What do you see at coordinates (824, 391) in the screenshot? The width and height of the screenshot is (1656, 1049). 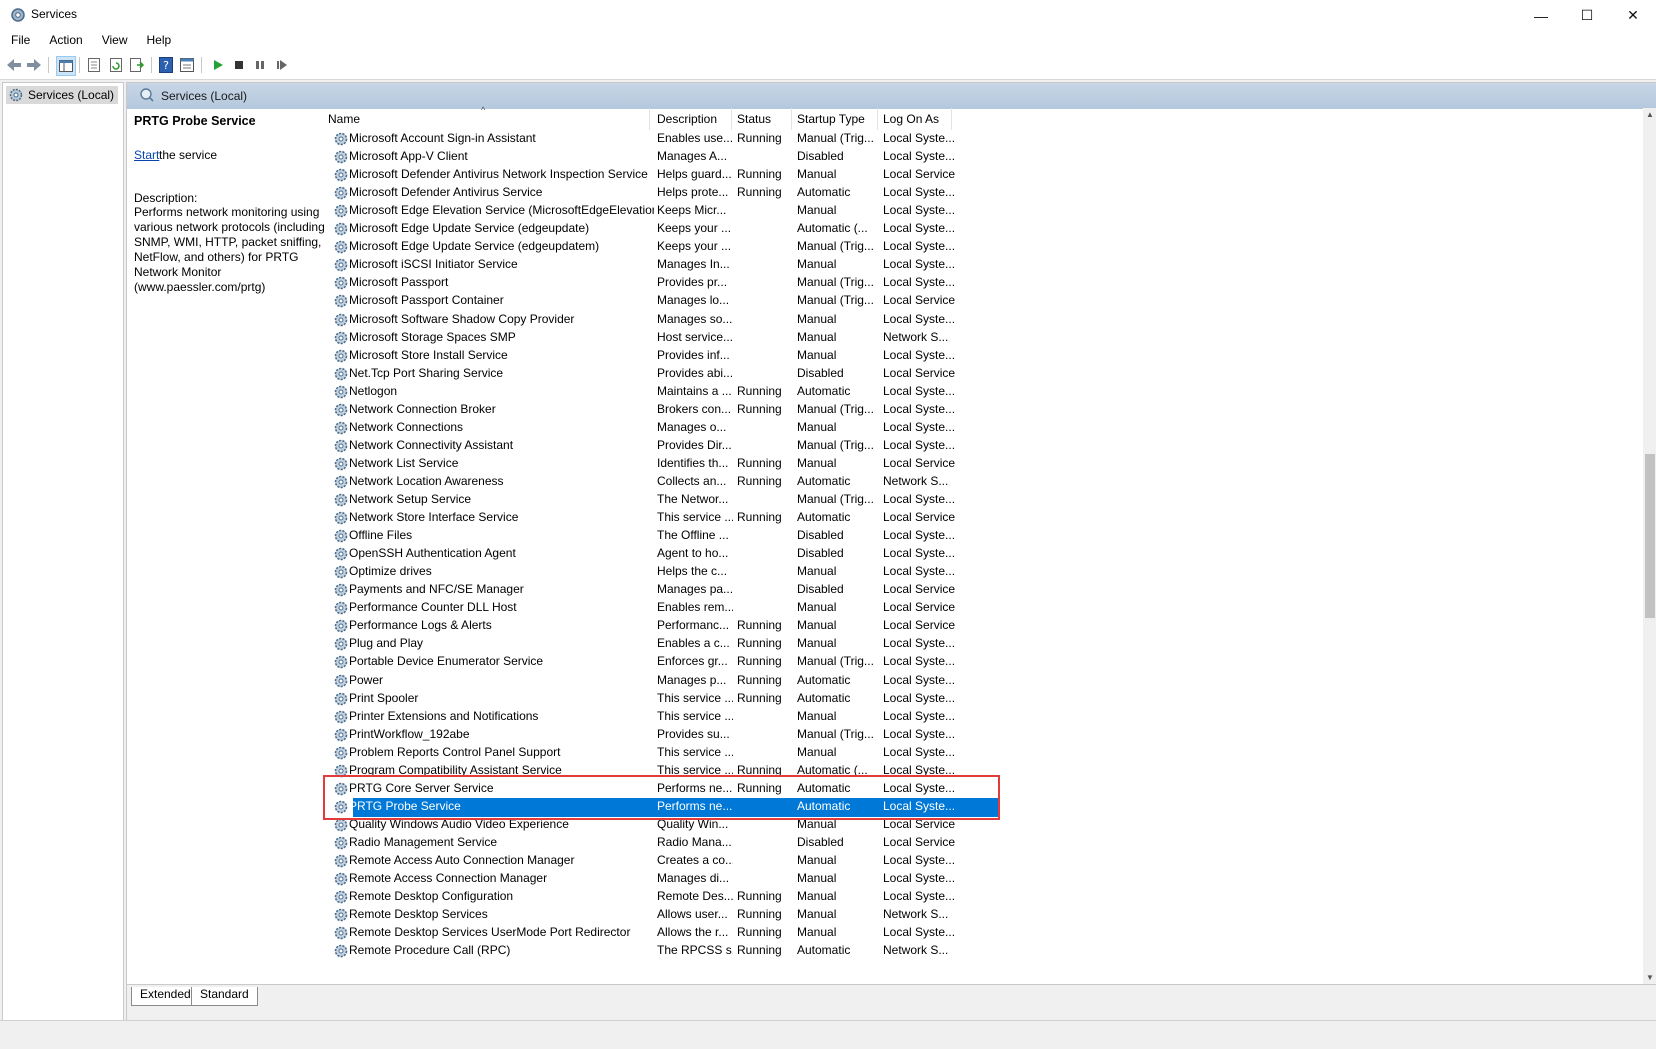 I see `service-startup-type: Automatic` at bounding box center [824, 391].